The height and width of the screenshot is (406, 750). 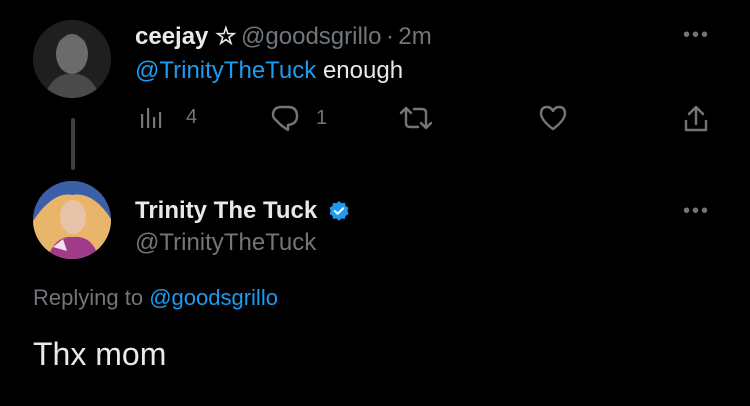 I want to click on like-button, so click(x=553, y=118).